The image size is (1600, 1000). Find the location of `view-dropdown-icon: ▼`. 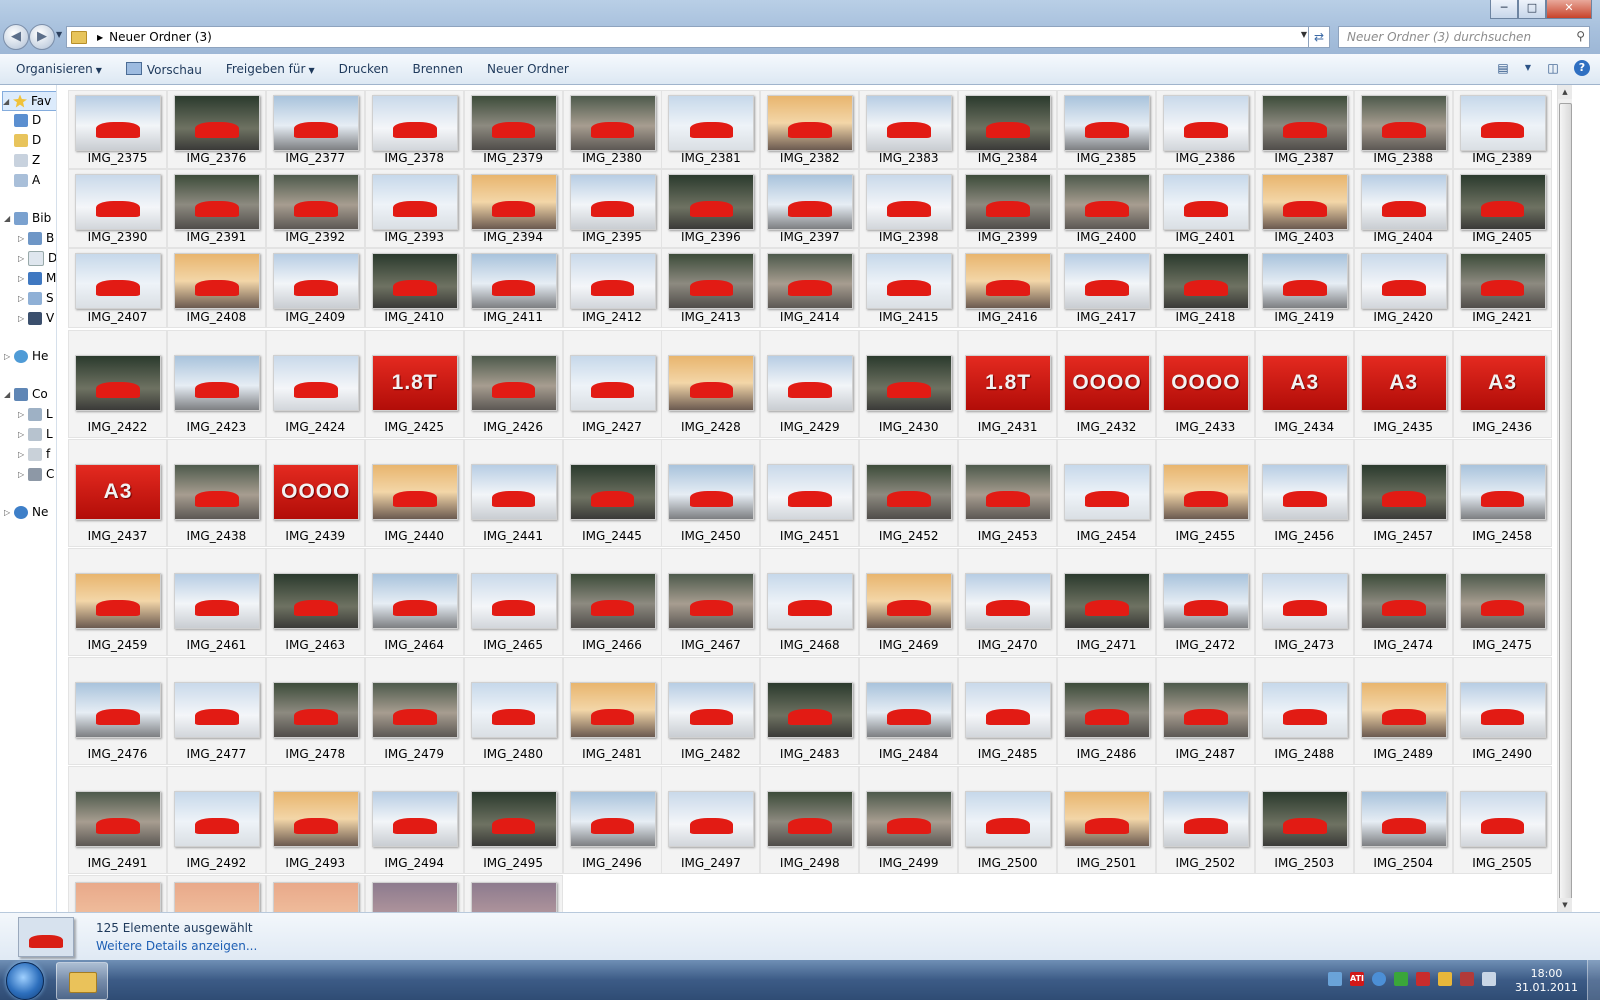

view-dropdown-icon: ▼ is located at coordinates (1528, 68).